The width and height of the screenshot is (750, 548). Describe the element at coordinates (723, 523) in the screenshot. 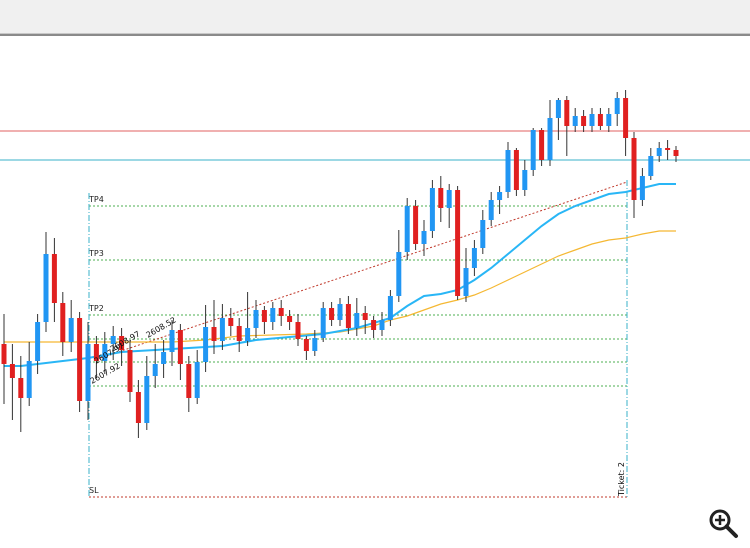

I see `zoom-icon` at that location.